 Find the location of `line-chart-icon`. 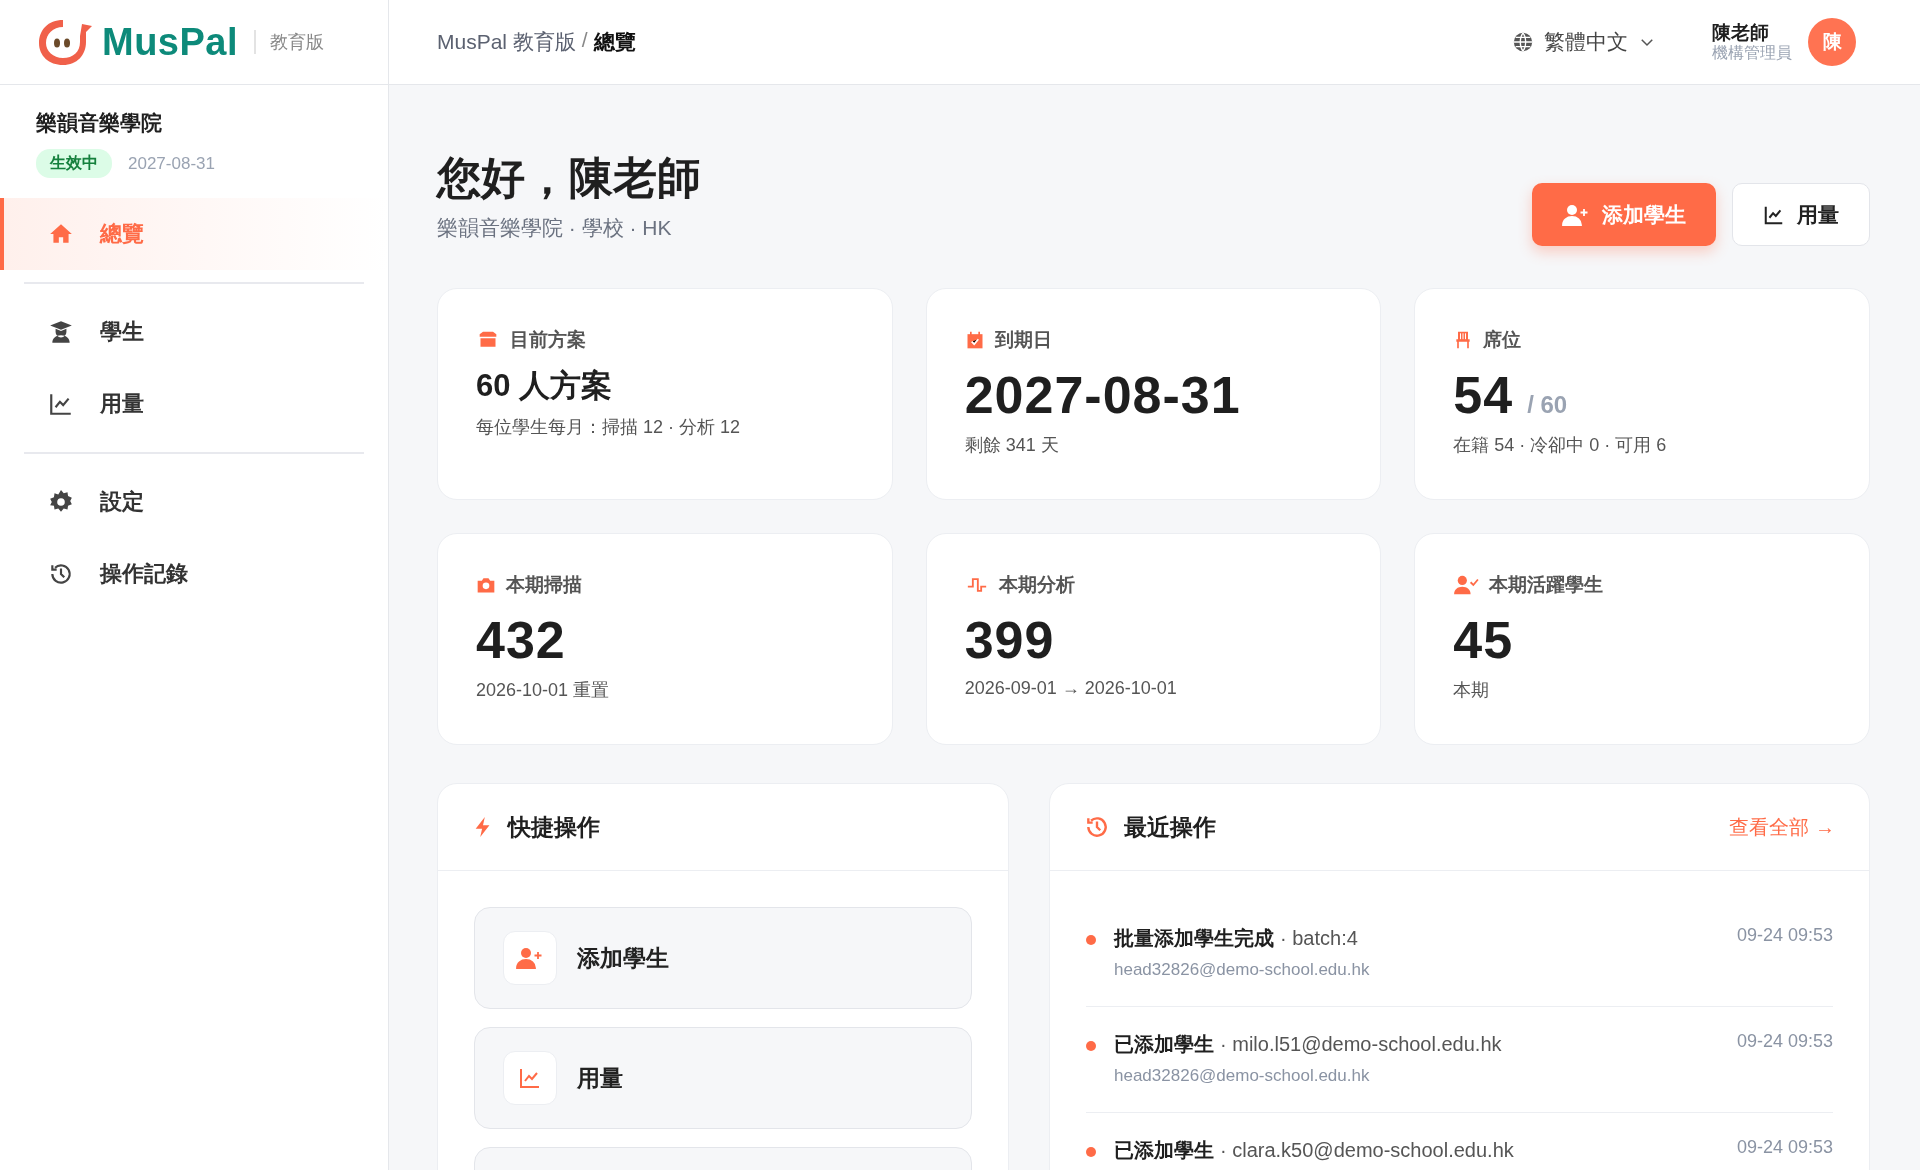

line-chart-icon is located at coordinates (61, 404).